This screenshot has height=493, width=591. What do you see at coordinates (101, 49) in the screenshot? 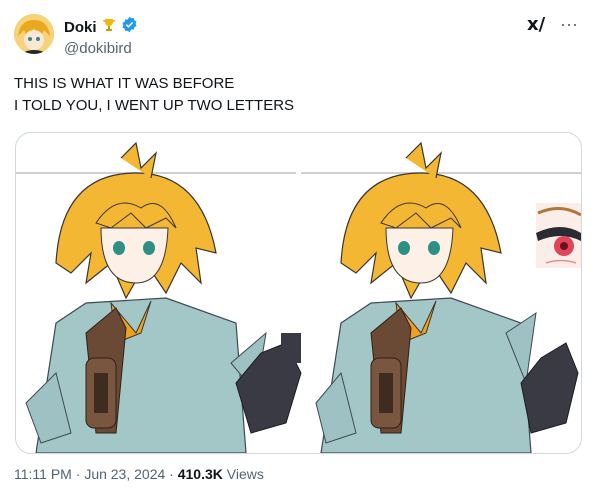
I see `author-handle: @dokibird` at bounding box center [101, 49].